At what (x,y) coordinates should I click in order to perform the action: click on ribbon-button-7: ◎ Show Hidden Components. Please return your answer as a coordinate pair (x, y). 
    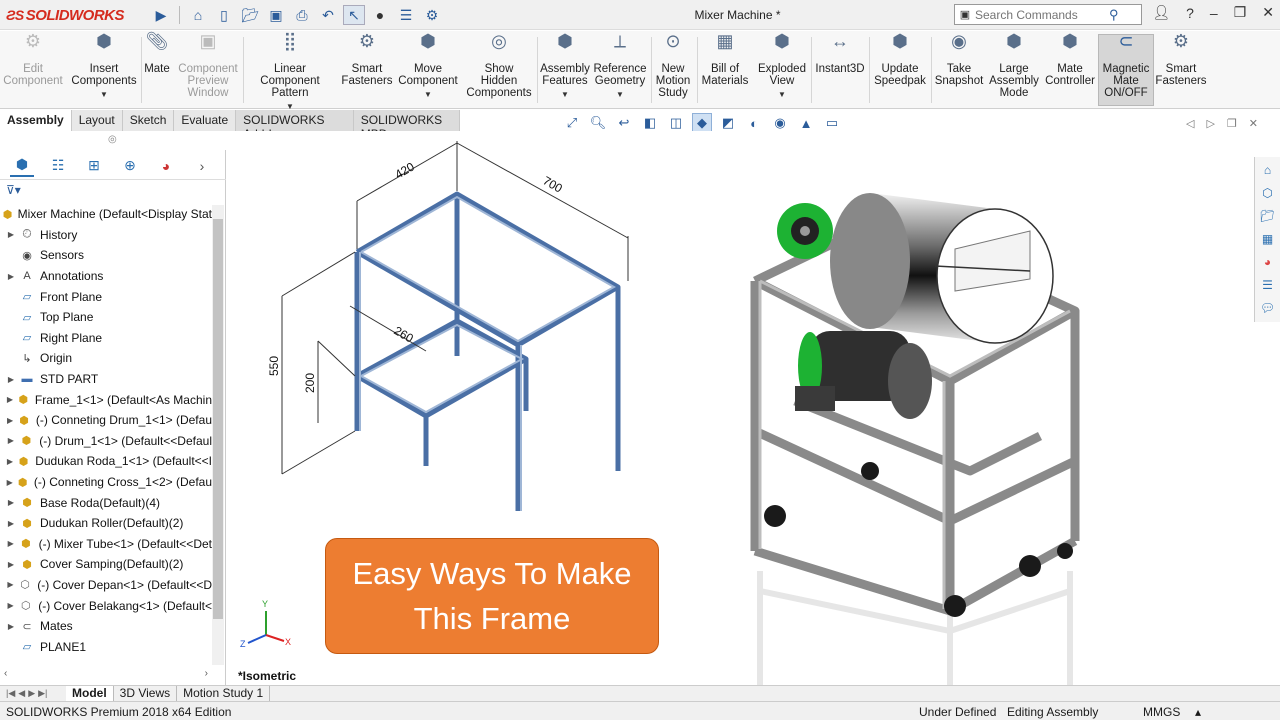
    Looking at the image, I should click on (499, 65).